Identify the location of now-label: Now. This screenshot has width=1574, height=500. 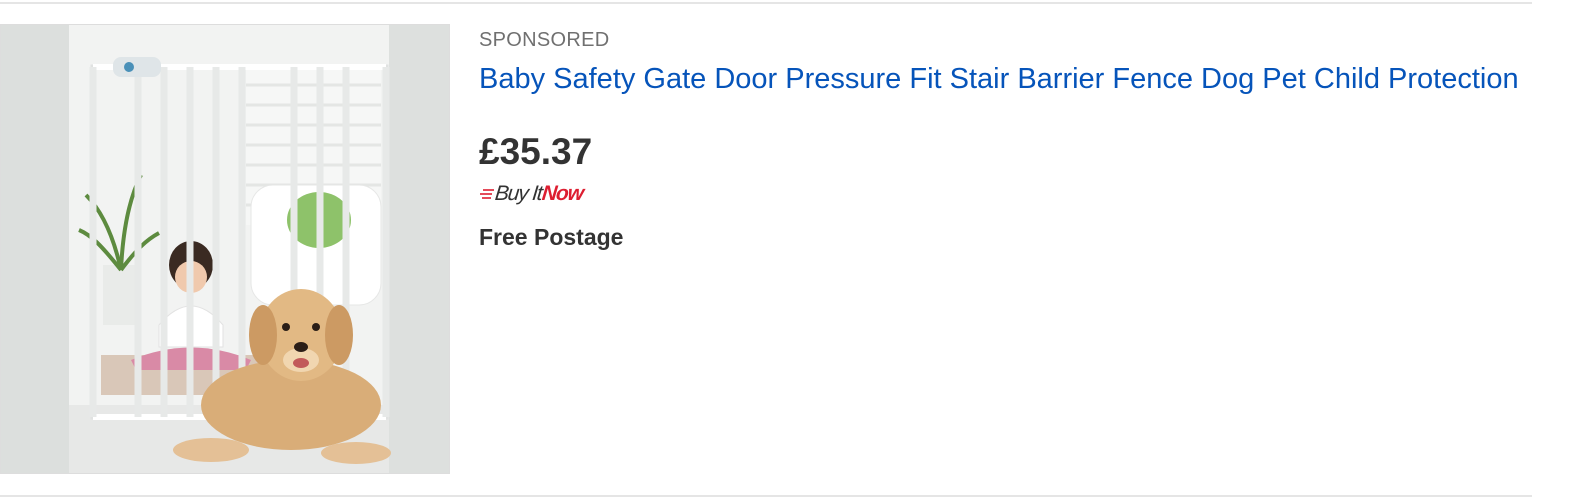
(562, 193).